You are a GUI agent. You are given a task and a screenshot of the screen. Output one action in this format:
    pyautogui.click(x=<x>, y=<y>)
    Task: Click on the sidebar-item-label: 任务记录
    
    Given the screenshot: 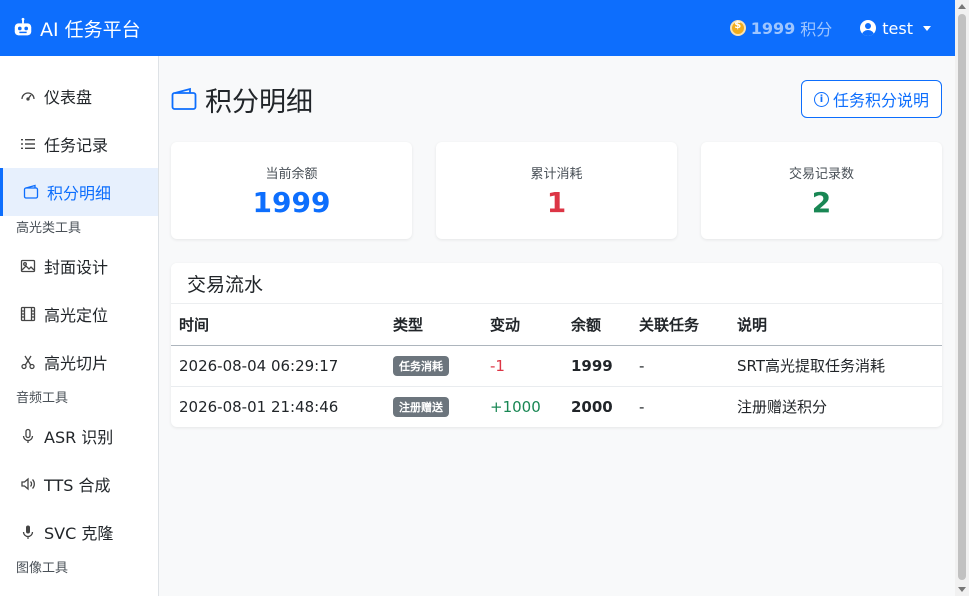 What is the action you would take?
    pyautogui.click(x=76, y=145)
    